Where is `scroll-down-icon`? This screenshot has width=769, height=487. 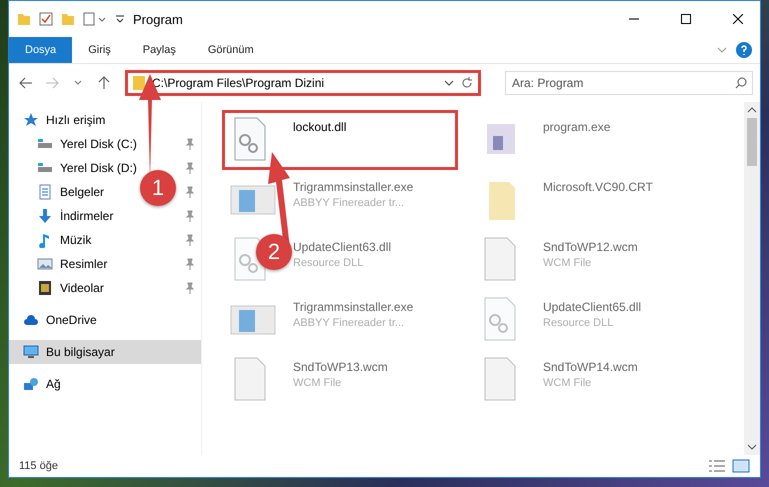 scroll-down-icon is located at coordinates (752, 447).